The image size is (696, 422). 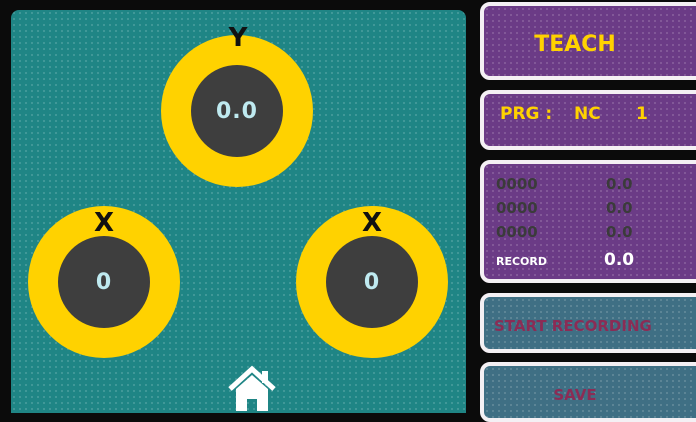 I want to click on y-axis-value: 0.0, so click(x=237, y=111).